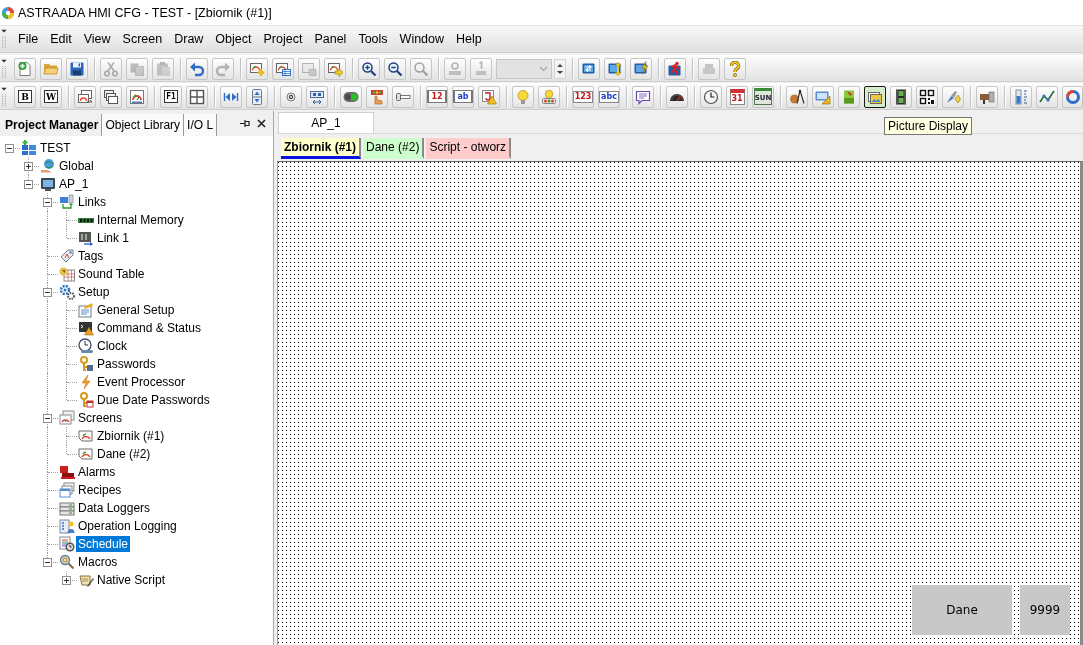 This screenshot has width=1083, height=645. I want to click on lamps-button, so click(549, 96).